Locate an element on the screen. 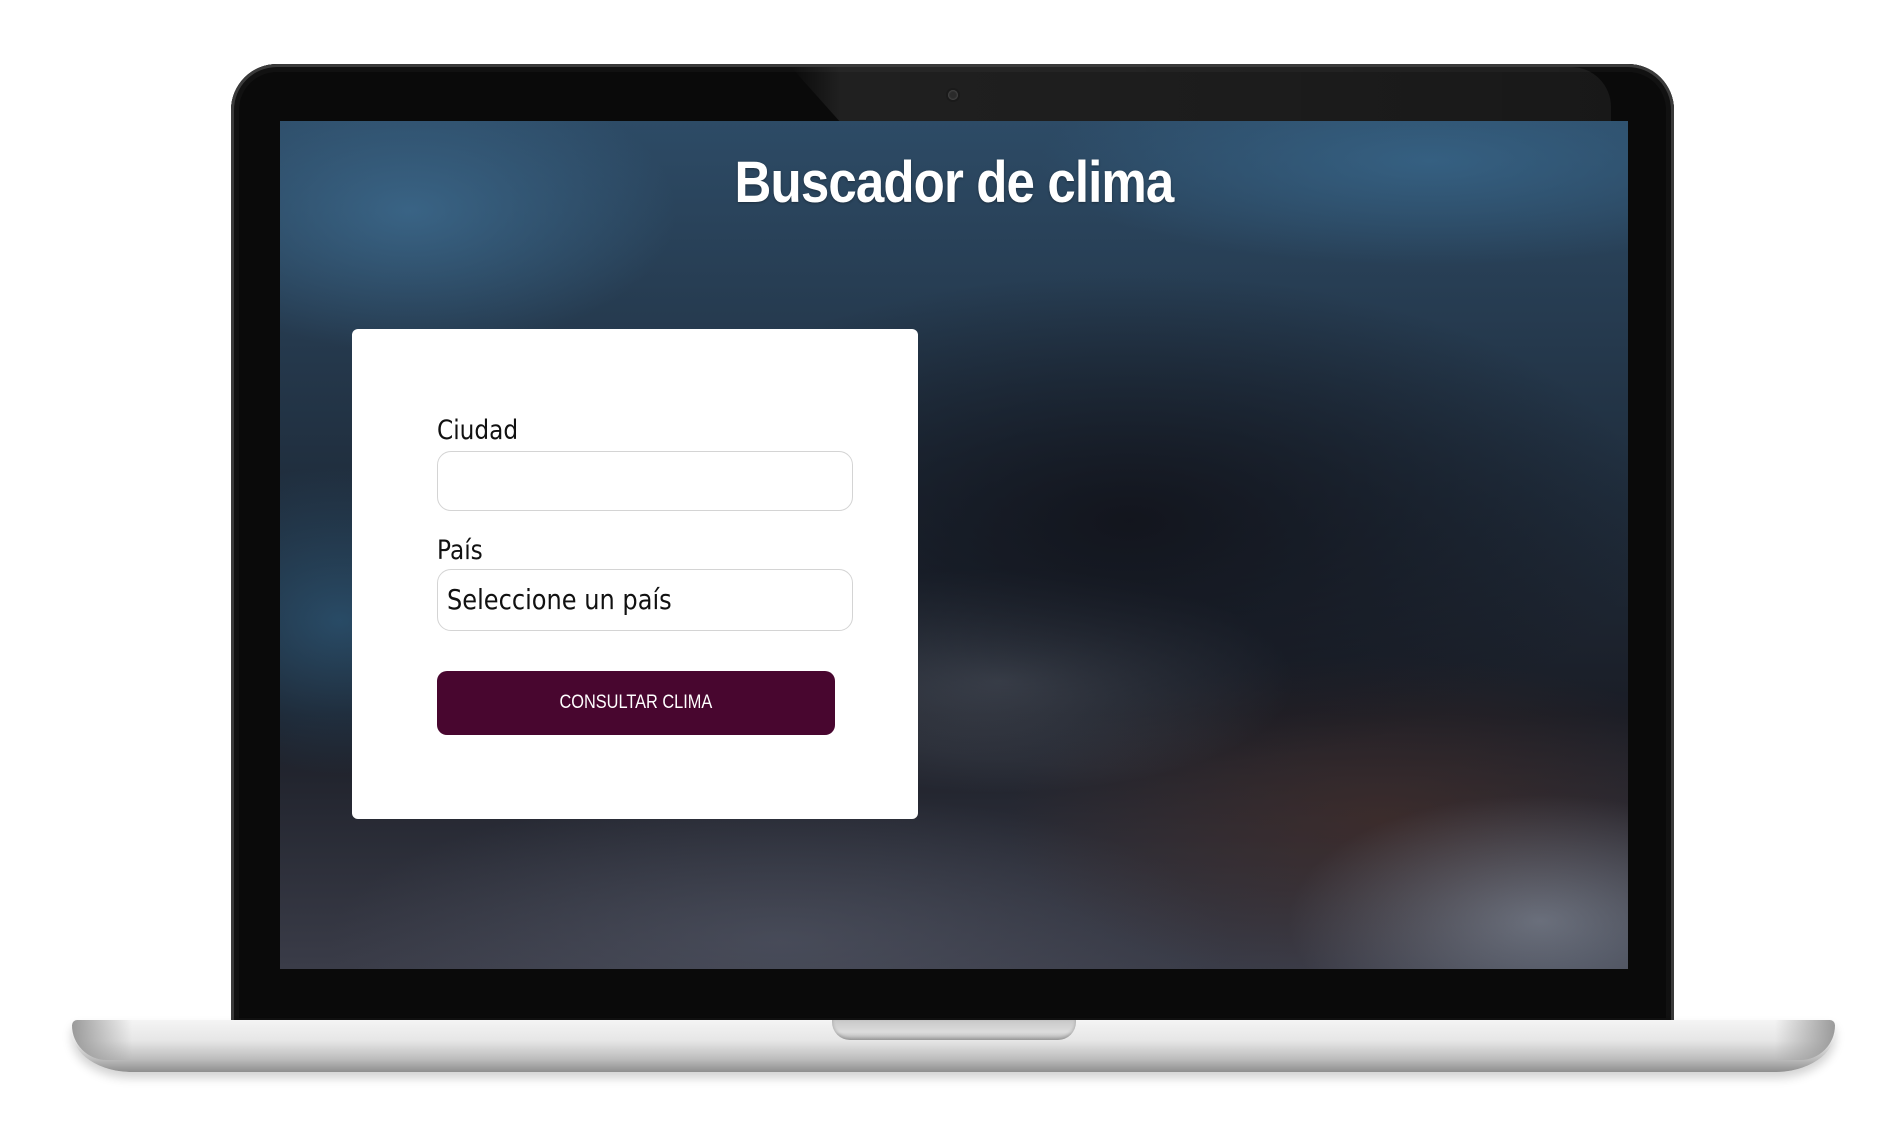  city-label: Ciudad is located at coordinates (478, 430).